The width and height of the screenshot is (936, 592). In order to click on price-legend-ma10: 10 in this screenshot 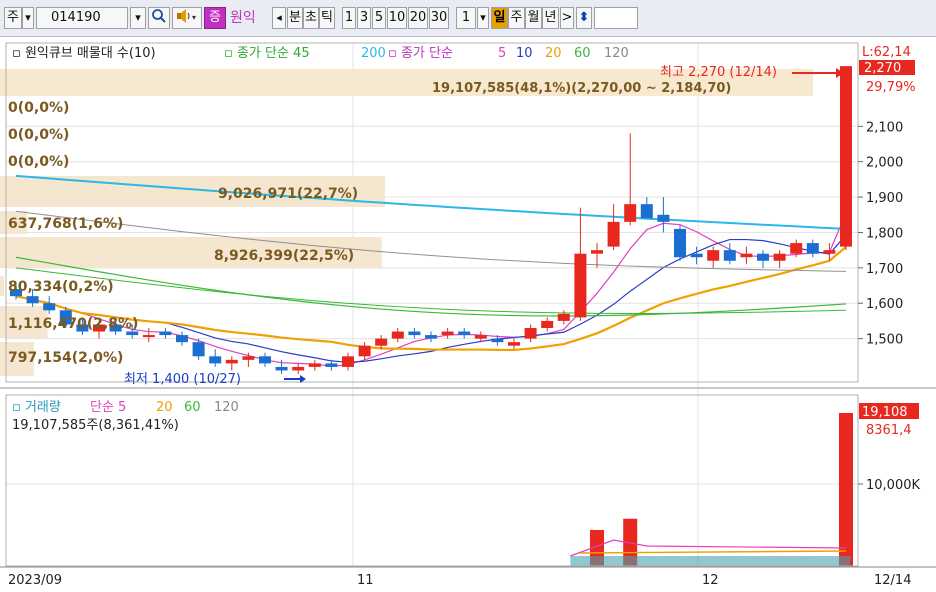, I will do `click(524, 53)`.